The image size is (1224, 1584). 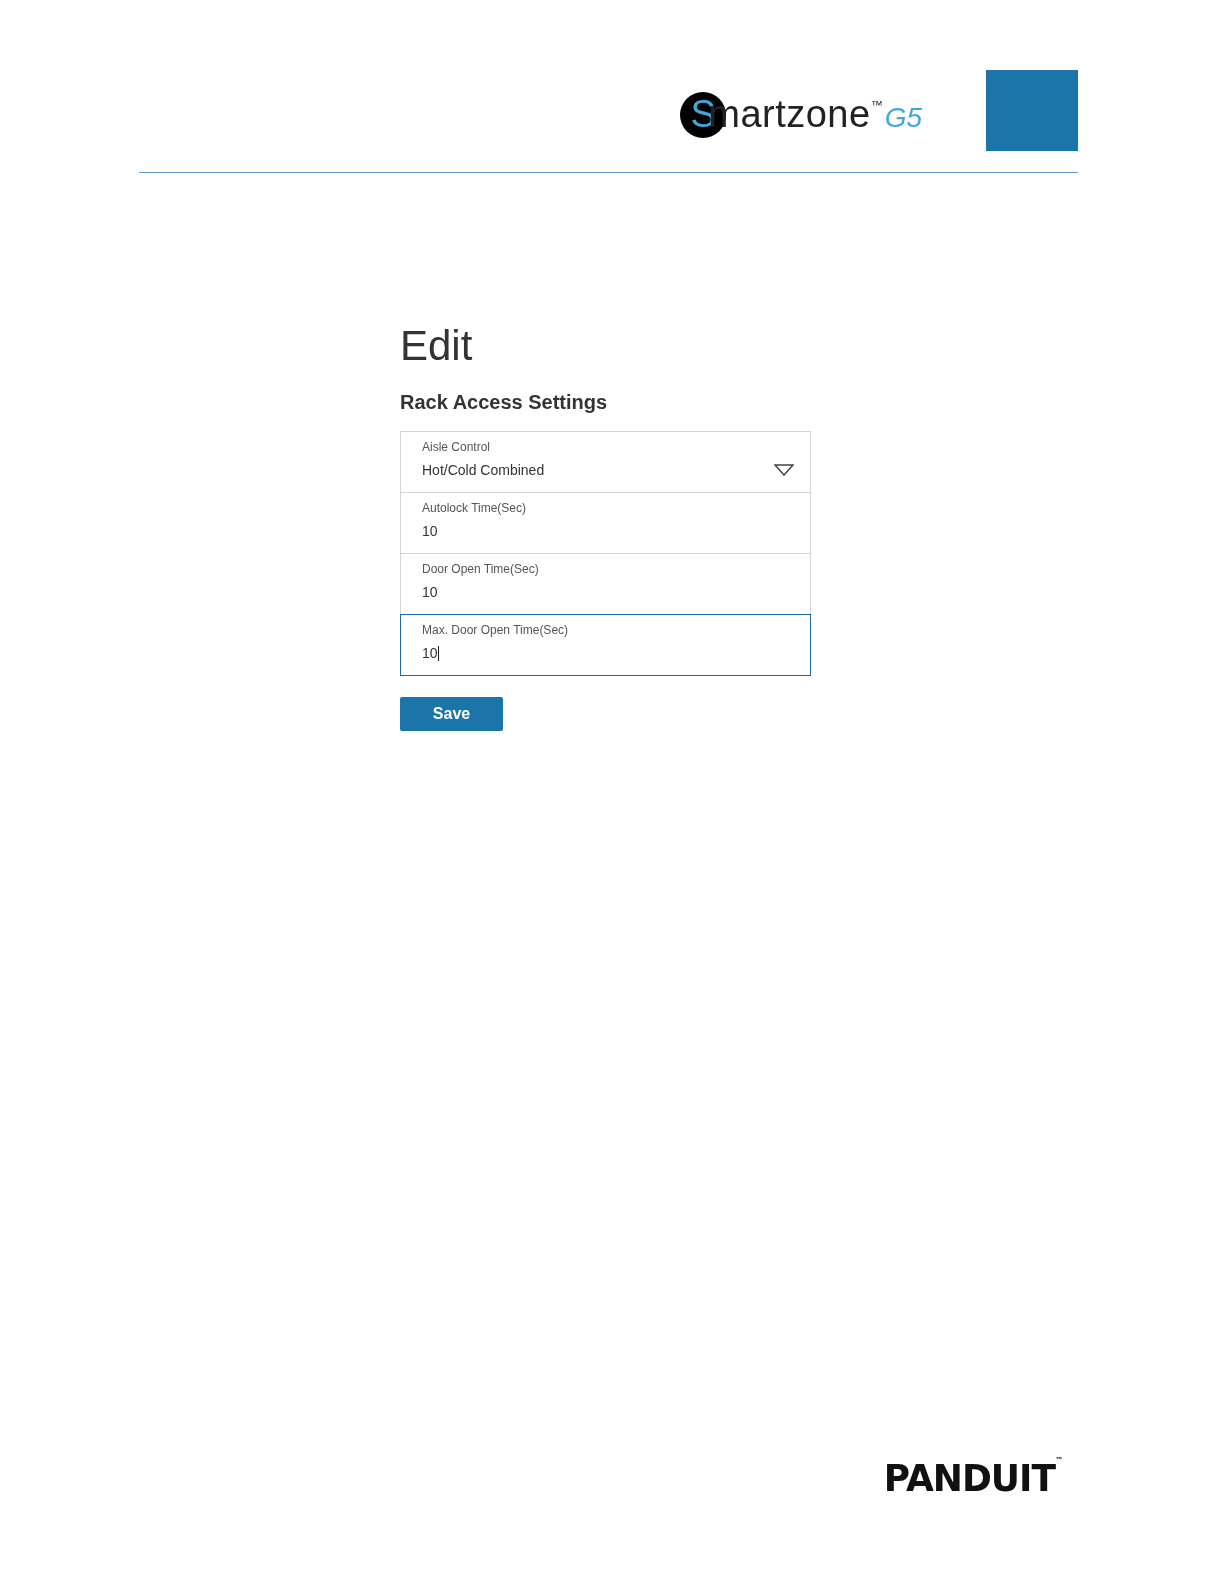 What do you see at coordinates (605, 462) in the screenshot?
I see `dropdown-field: Aisle Control Hot/Cold Combined` at bounding box center [605, 462].